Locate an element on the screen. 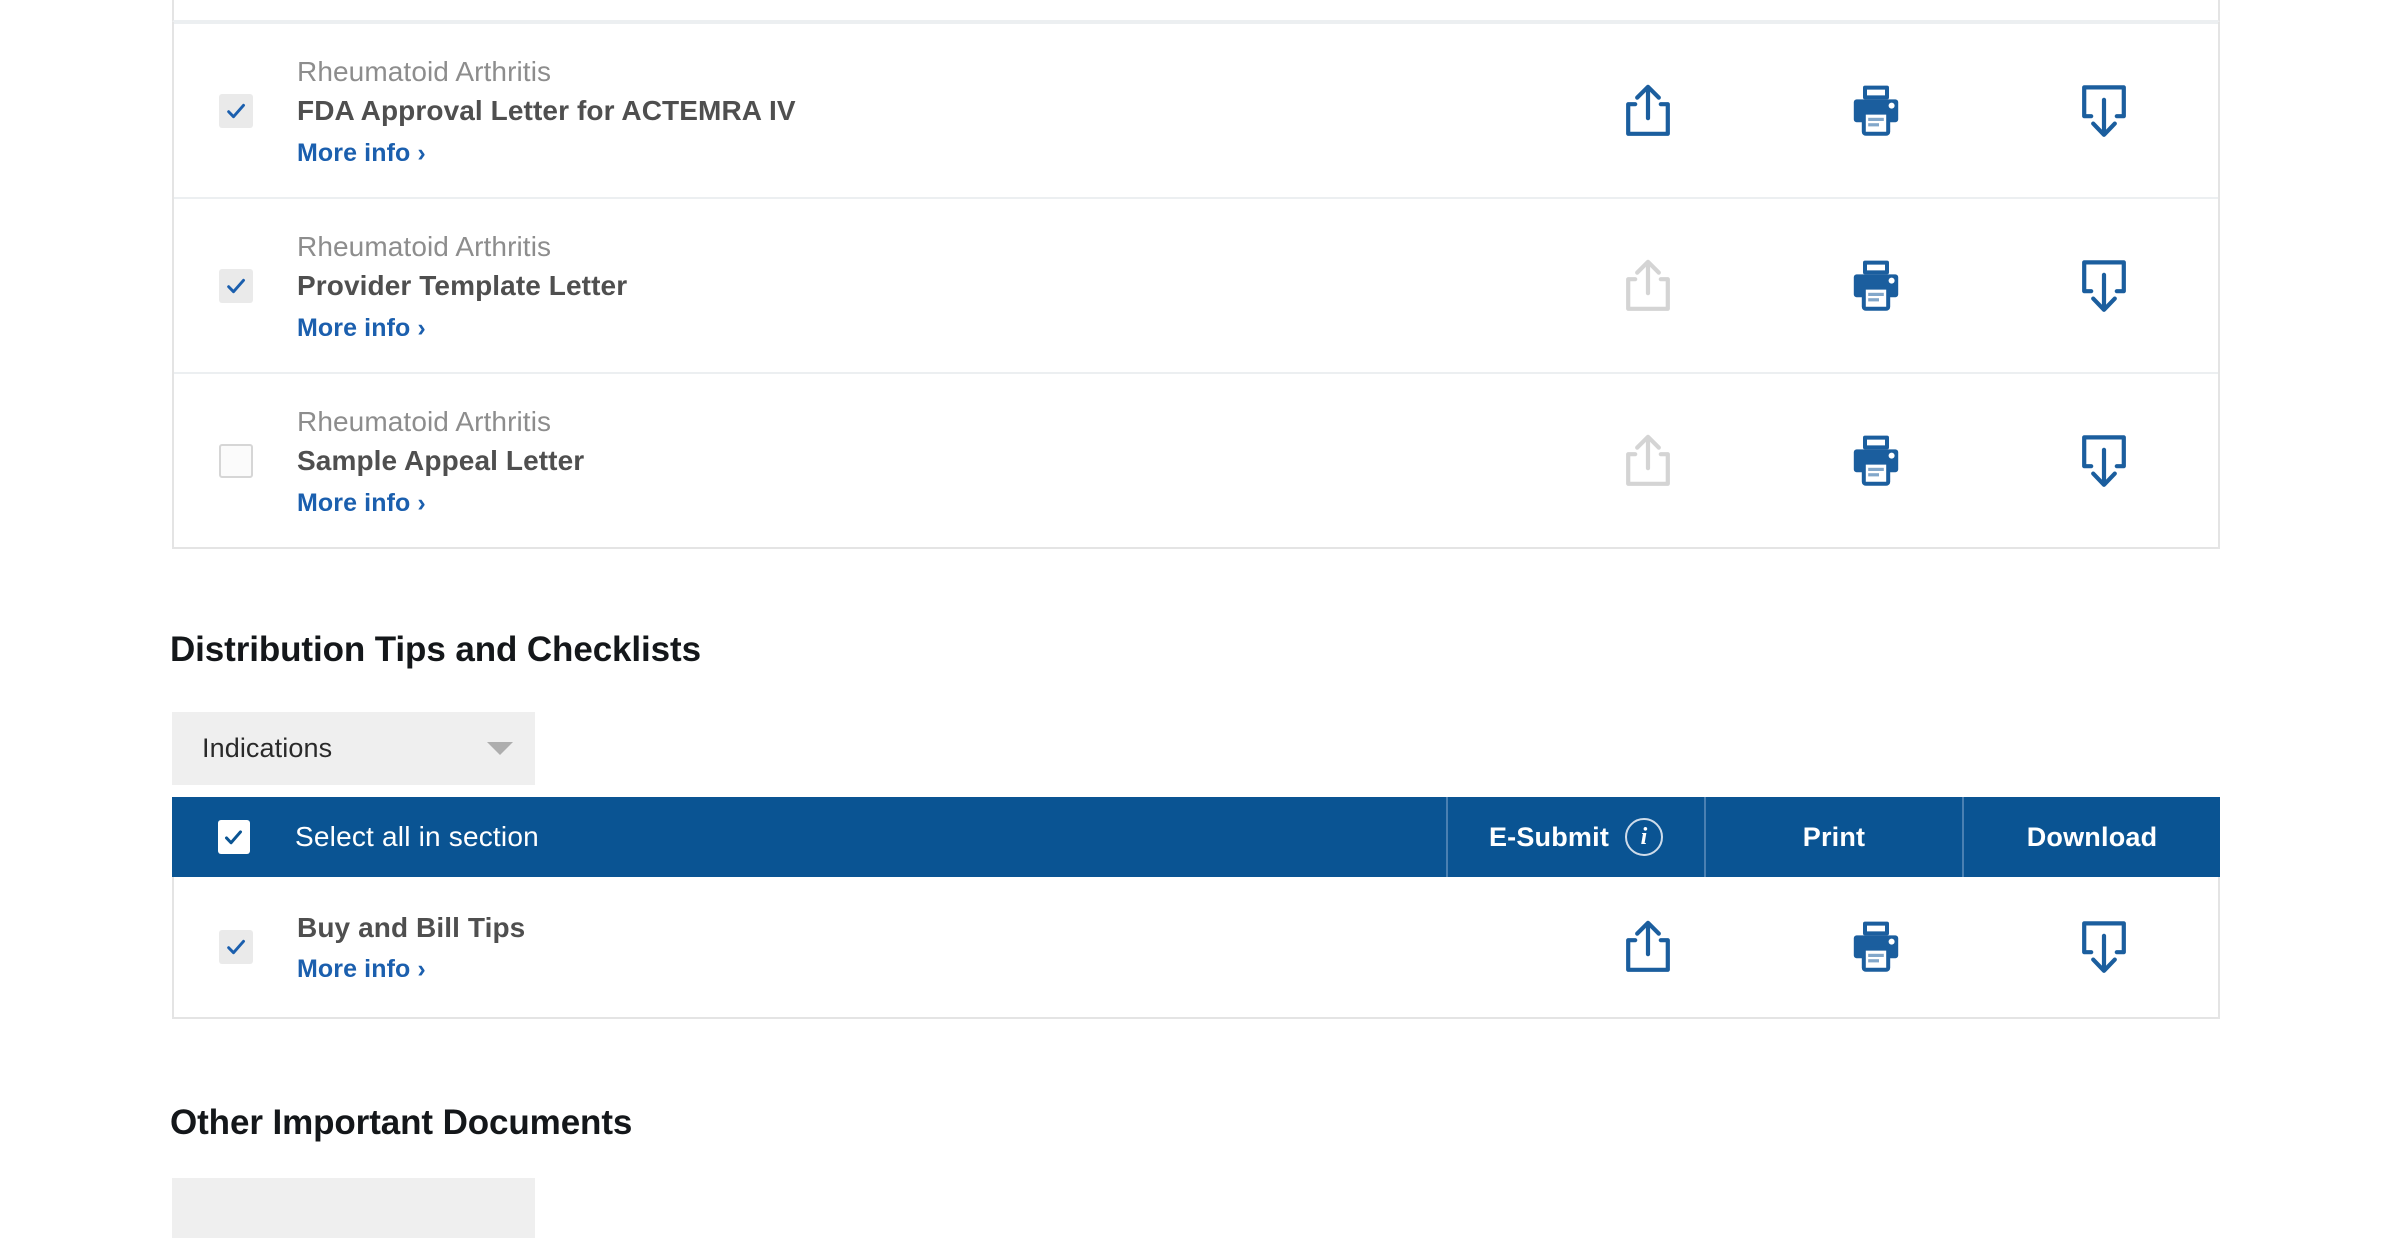 The image size is (2388, 1238). print-column-label: Print is located at coordinates (1834, 836).